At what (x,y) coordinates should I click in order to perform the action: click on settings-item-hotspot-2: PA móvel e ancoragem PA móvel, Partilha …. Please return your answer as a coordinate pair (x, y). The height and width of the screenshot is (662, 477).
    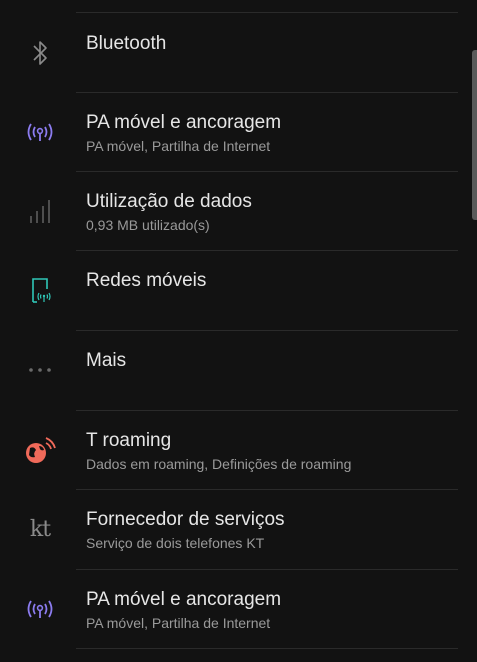
    Looking at the image, I should click on (238, 608).